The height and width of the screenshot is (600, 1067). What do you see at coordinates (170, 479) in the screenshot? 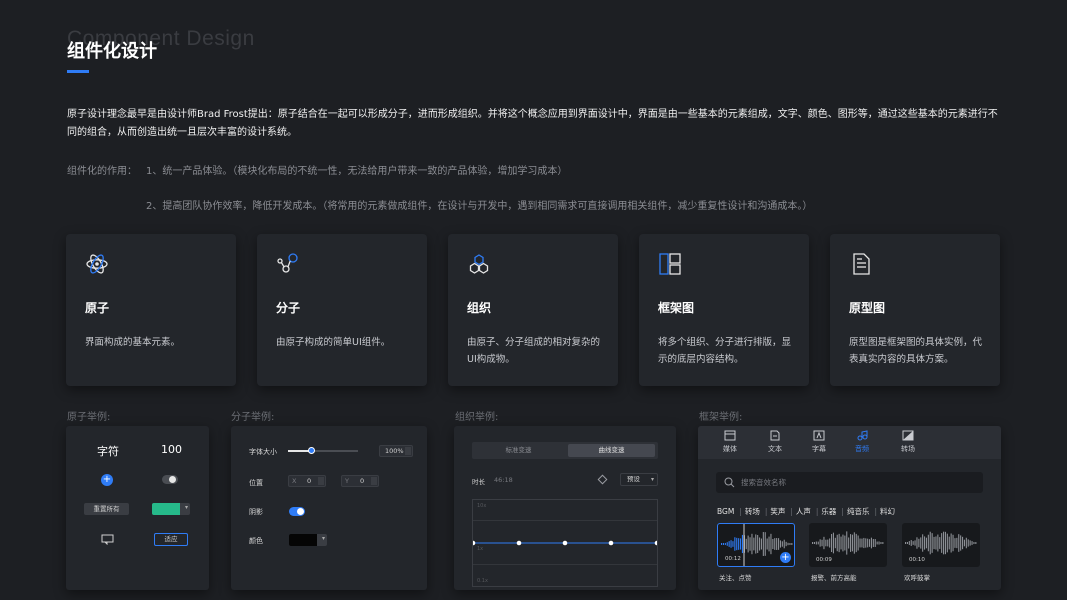
I see `toggle-switch-off` at bounding box center [170, 479].